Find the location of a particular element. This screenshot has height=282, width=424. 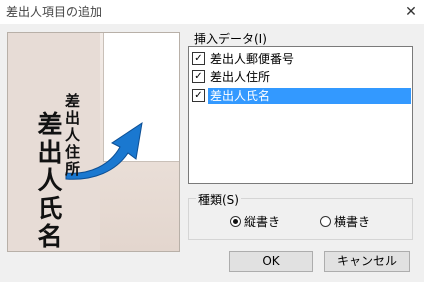

title-bar: 差出人項目の追加 ✕ is located at coordinates (212, 12).